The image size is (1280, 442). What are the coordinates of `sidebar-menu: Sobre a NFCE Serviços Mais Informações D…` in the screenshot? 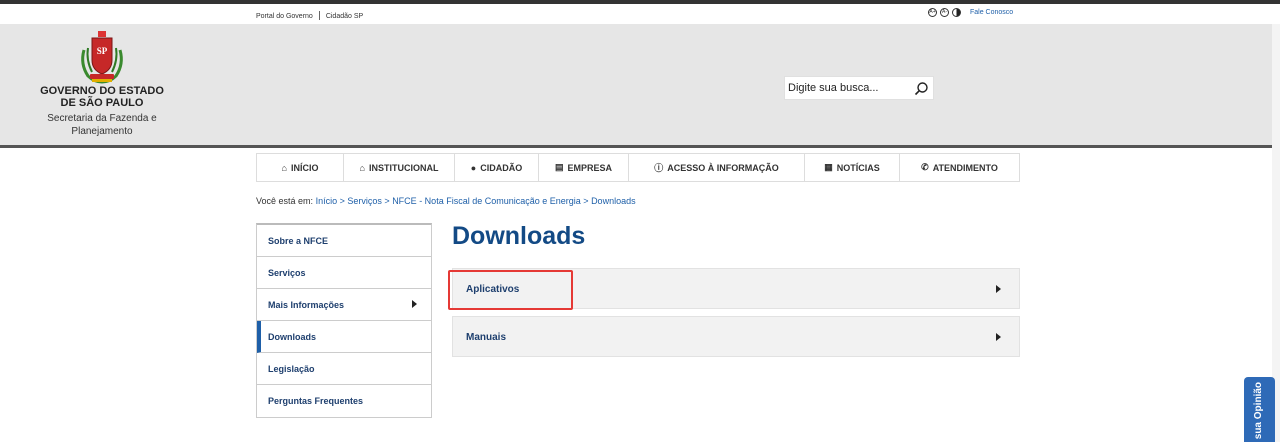 It's located at (344, 320).